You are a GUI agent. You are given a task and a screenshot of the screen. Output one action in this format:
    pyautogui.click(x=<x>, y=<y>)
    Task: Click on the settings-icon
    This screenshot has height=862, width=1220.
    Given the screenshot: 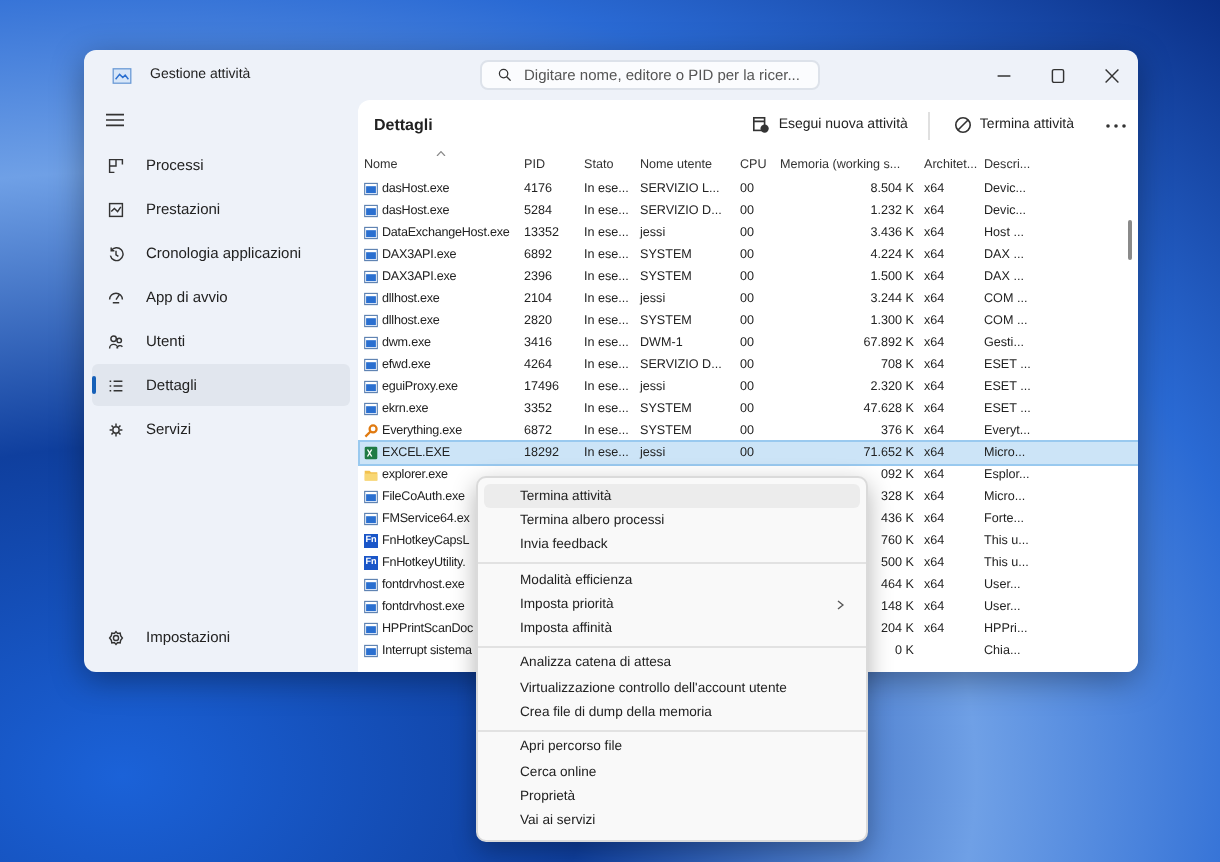 What is the action you would take?
    pyautogui.click(x=116, y=637)
    